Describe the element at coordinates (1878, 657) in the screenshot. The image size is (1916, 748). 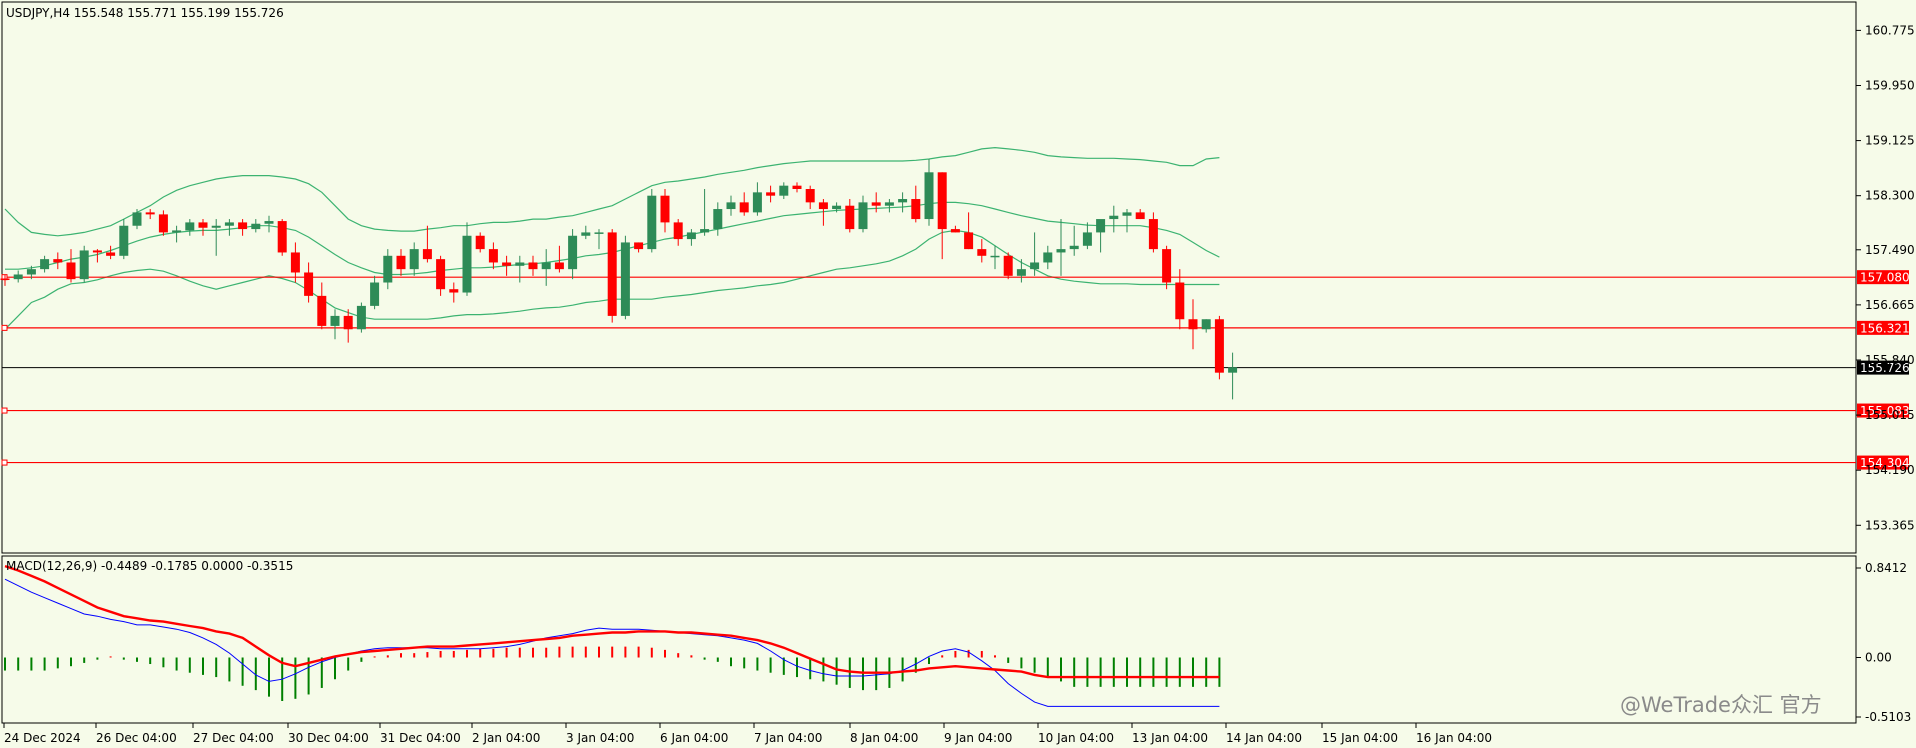
I see `macd-tick-label: 0.00` at that location.